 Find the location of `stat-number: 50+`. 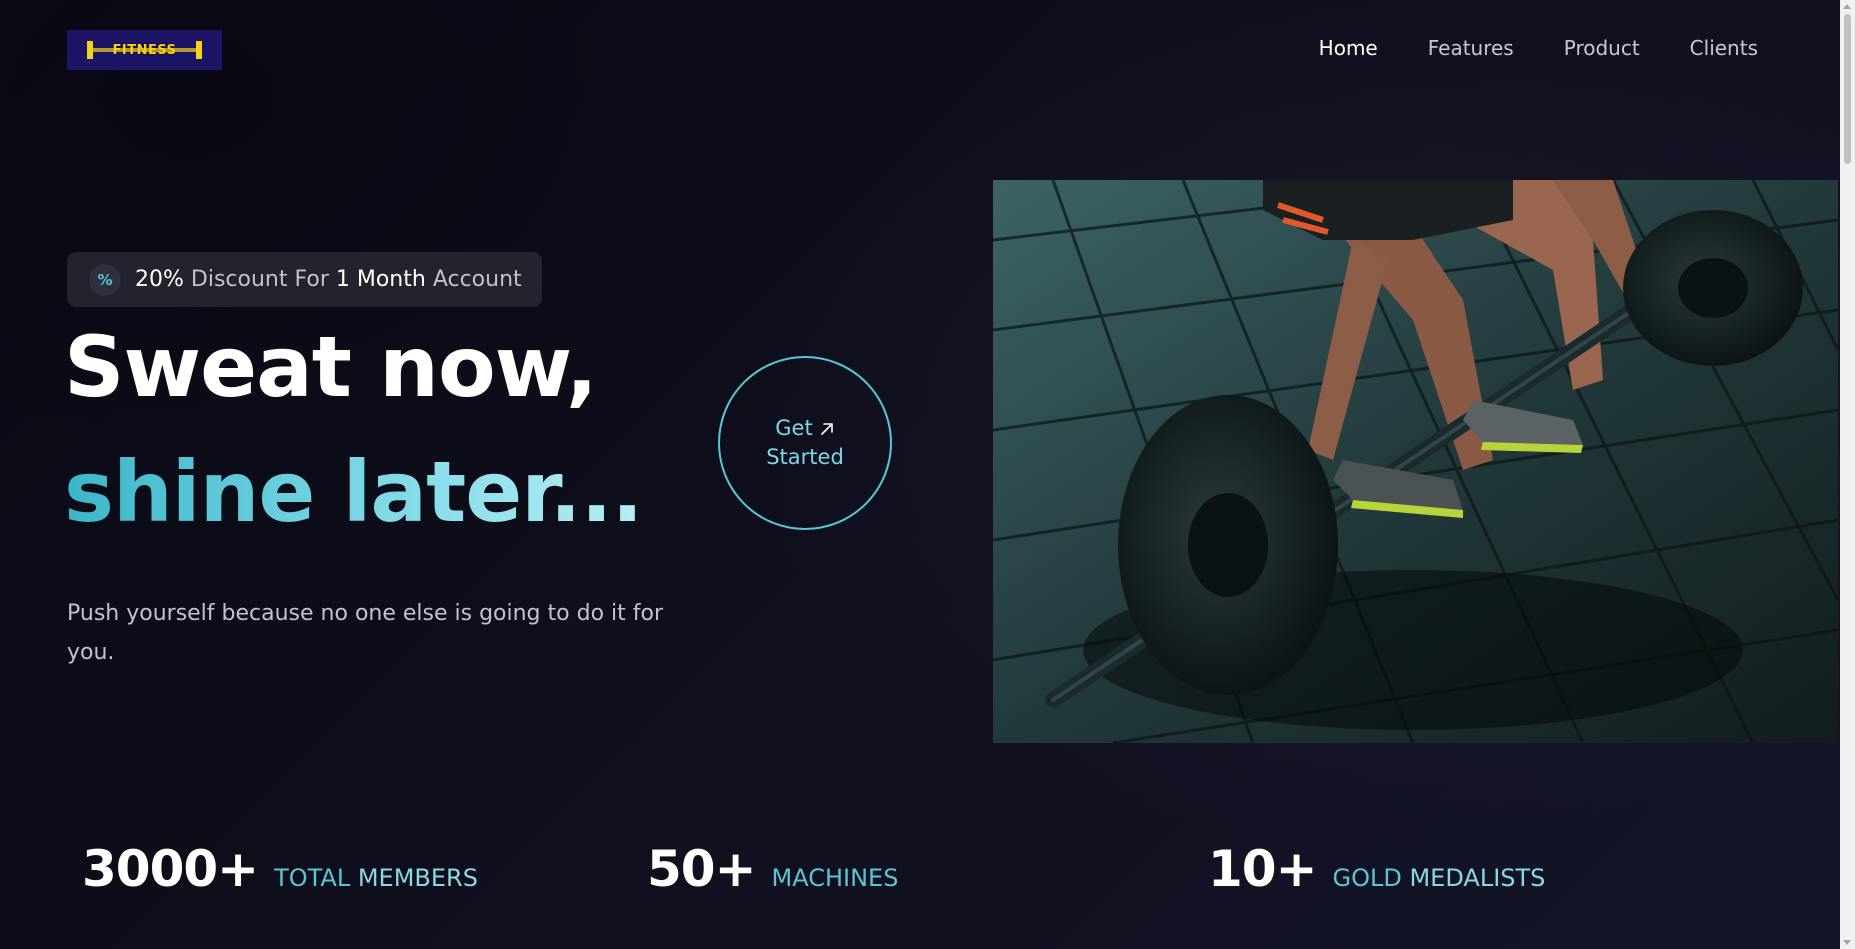

stat-number: 50+ is located at coordinates (701, 869).